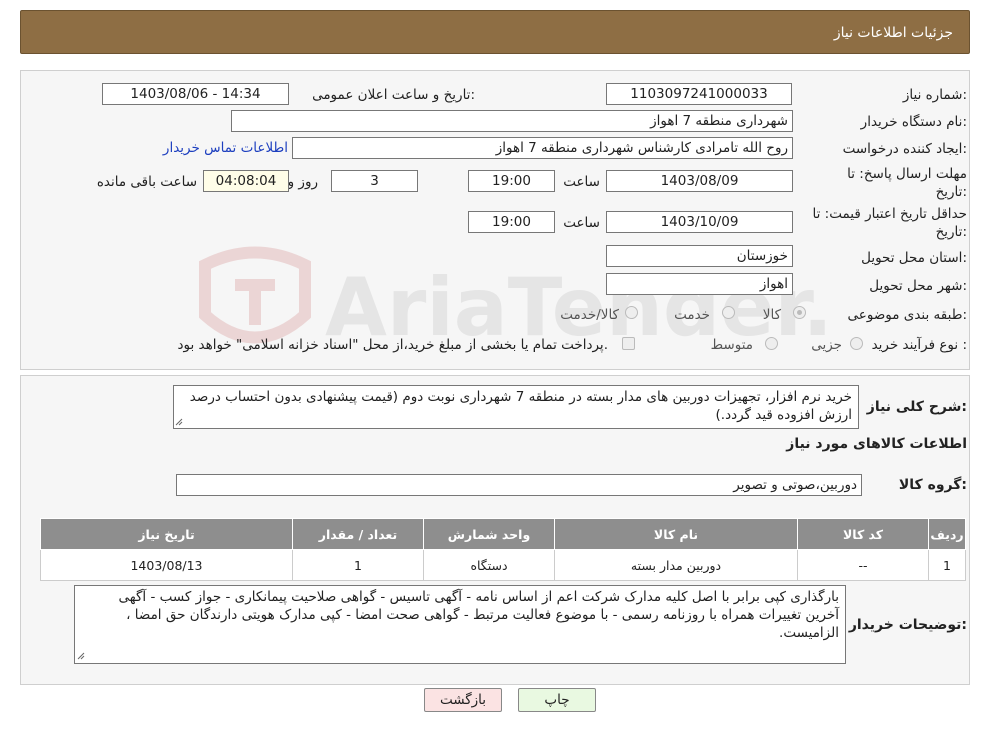 The width and height of the screenshot is (985, 733). I want to click on col-need-date: تاریخ نیاز, so click(166, 534).